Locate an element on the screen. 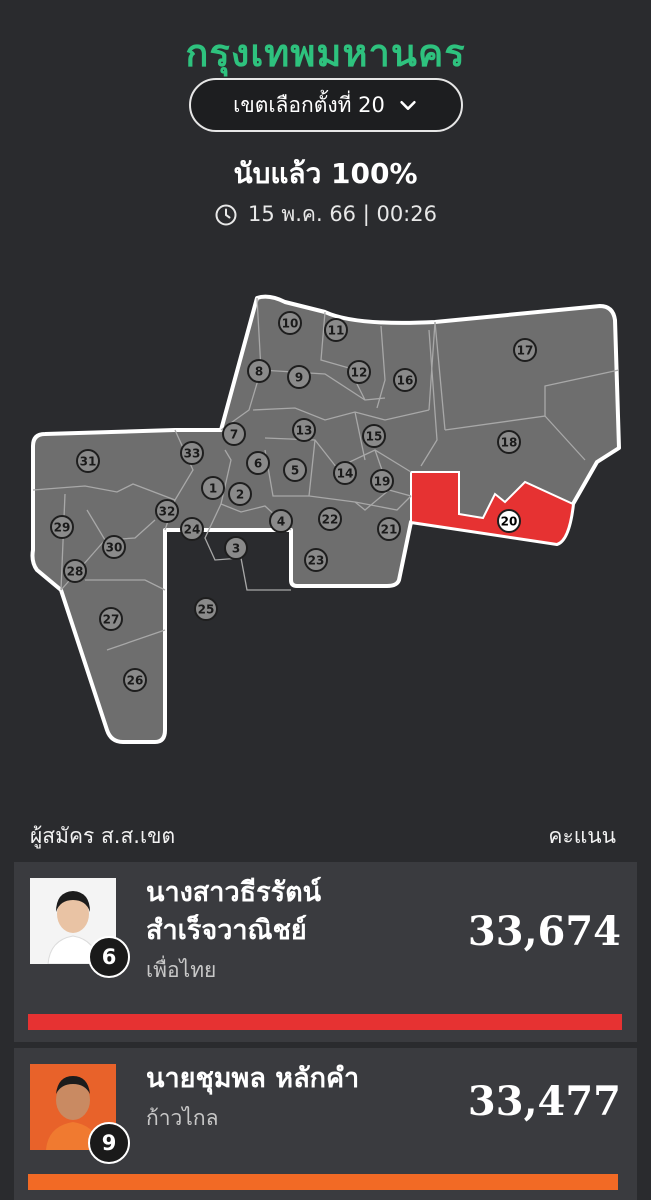 The image size is (651, 1200). district-badge-9: 9 is located at coordinates (299, 377).